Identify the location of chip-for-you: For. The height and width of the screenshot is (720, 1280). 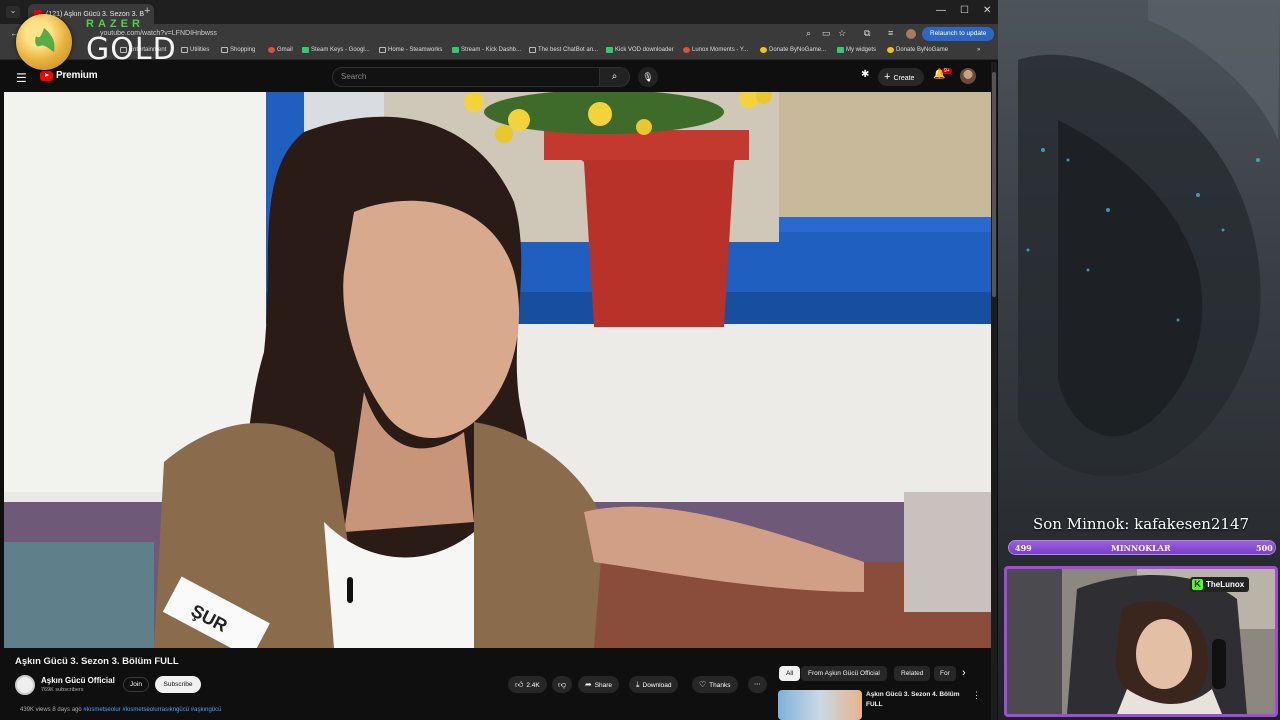
(945, 673).